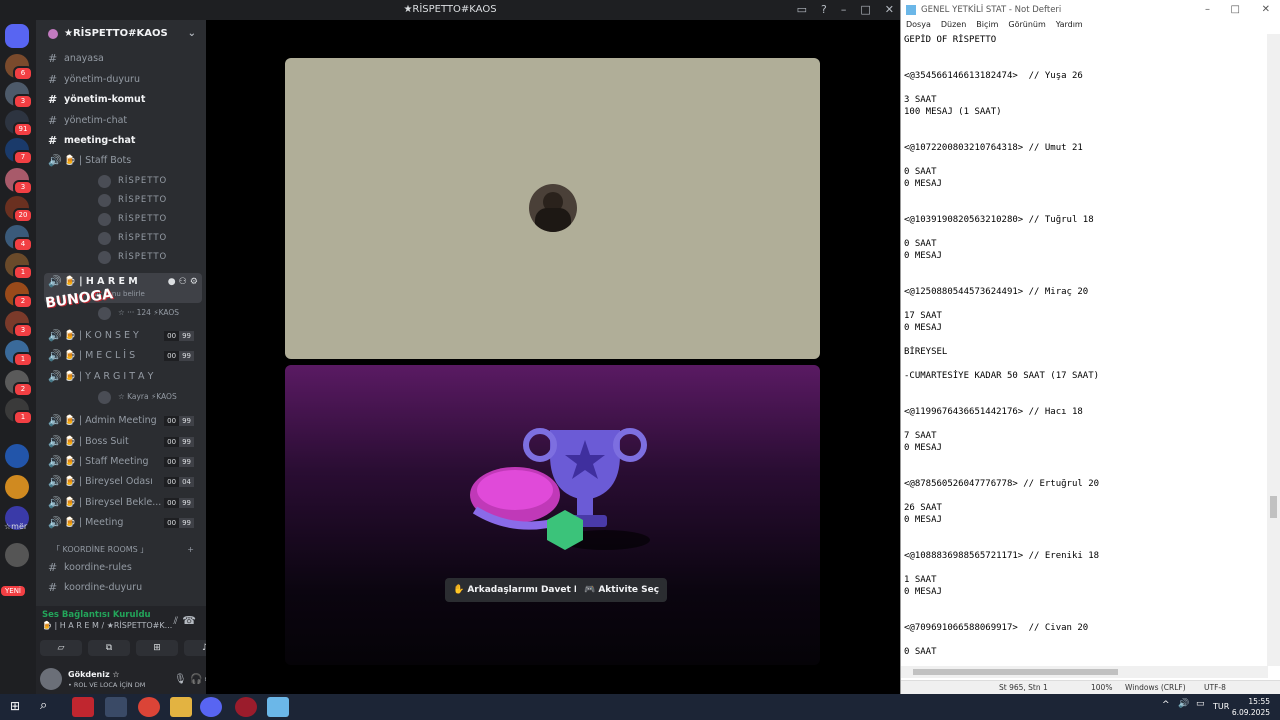 This screenshot has width=1280, height=720. Describe the element at coordinates (1200, 704) in the screenshot. I see `network-icon: ▭` at that location.